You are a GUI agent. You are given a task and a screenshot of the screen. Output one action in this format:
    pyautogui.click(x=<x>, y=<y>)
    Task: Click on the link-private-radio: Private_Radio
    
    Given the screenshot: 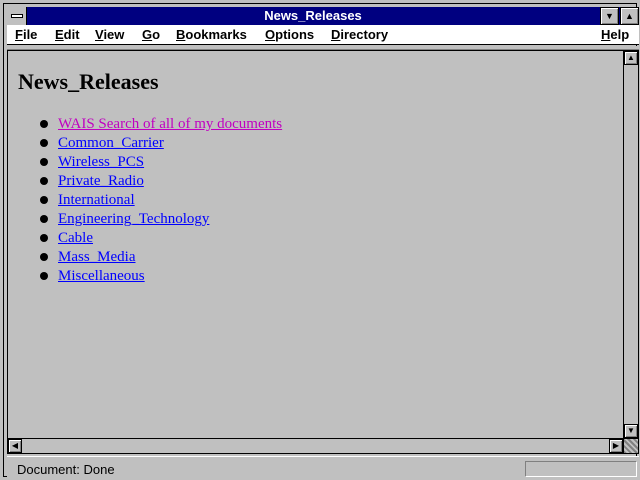 What is the action you would take?
    pyautogui.click(x=101, y=181)
    